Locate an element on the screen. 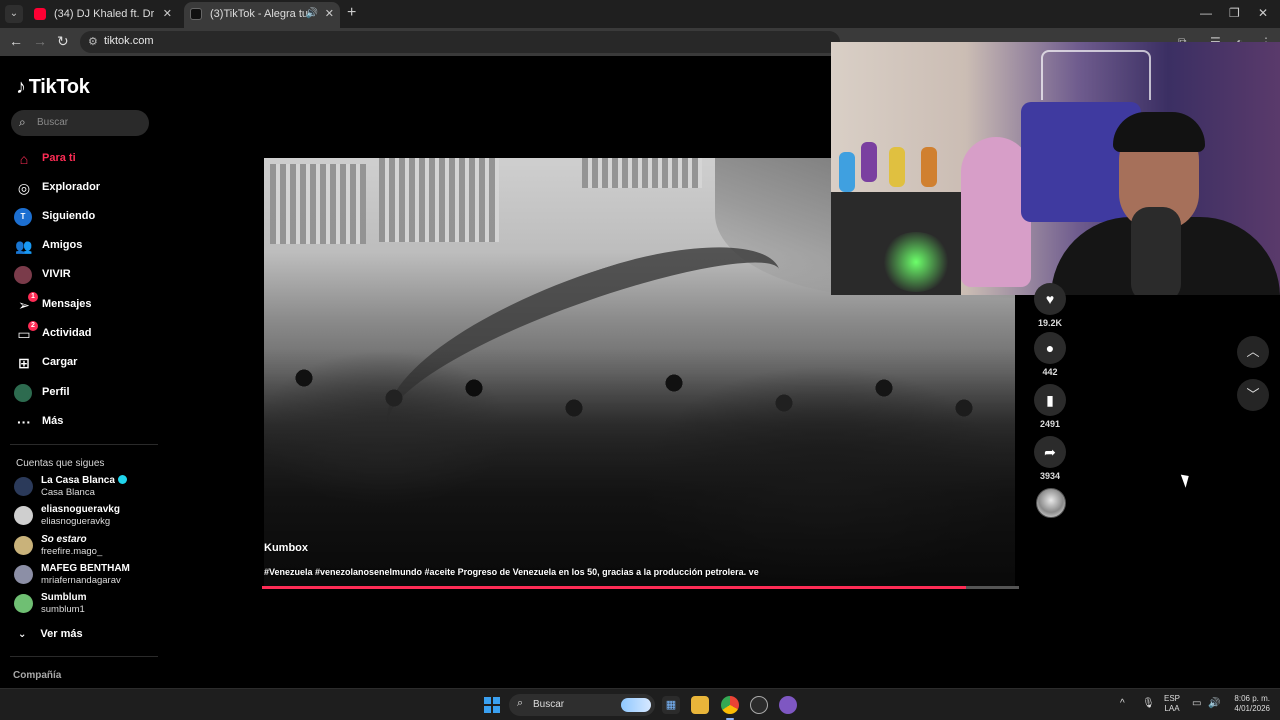 The image size is (1280, 720). account-name: eliasnogueravkg is located at coordinates (80, 509).